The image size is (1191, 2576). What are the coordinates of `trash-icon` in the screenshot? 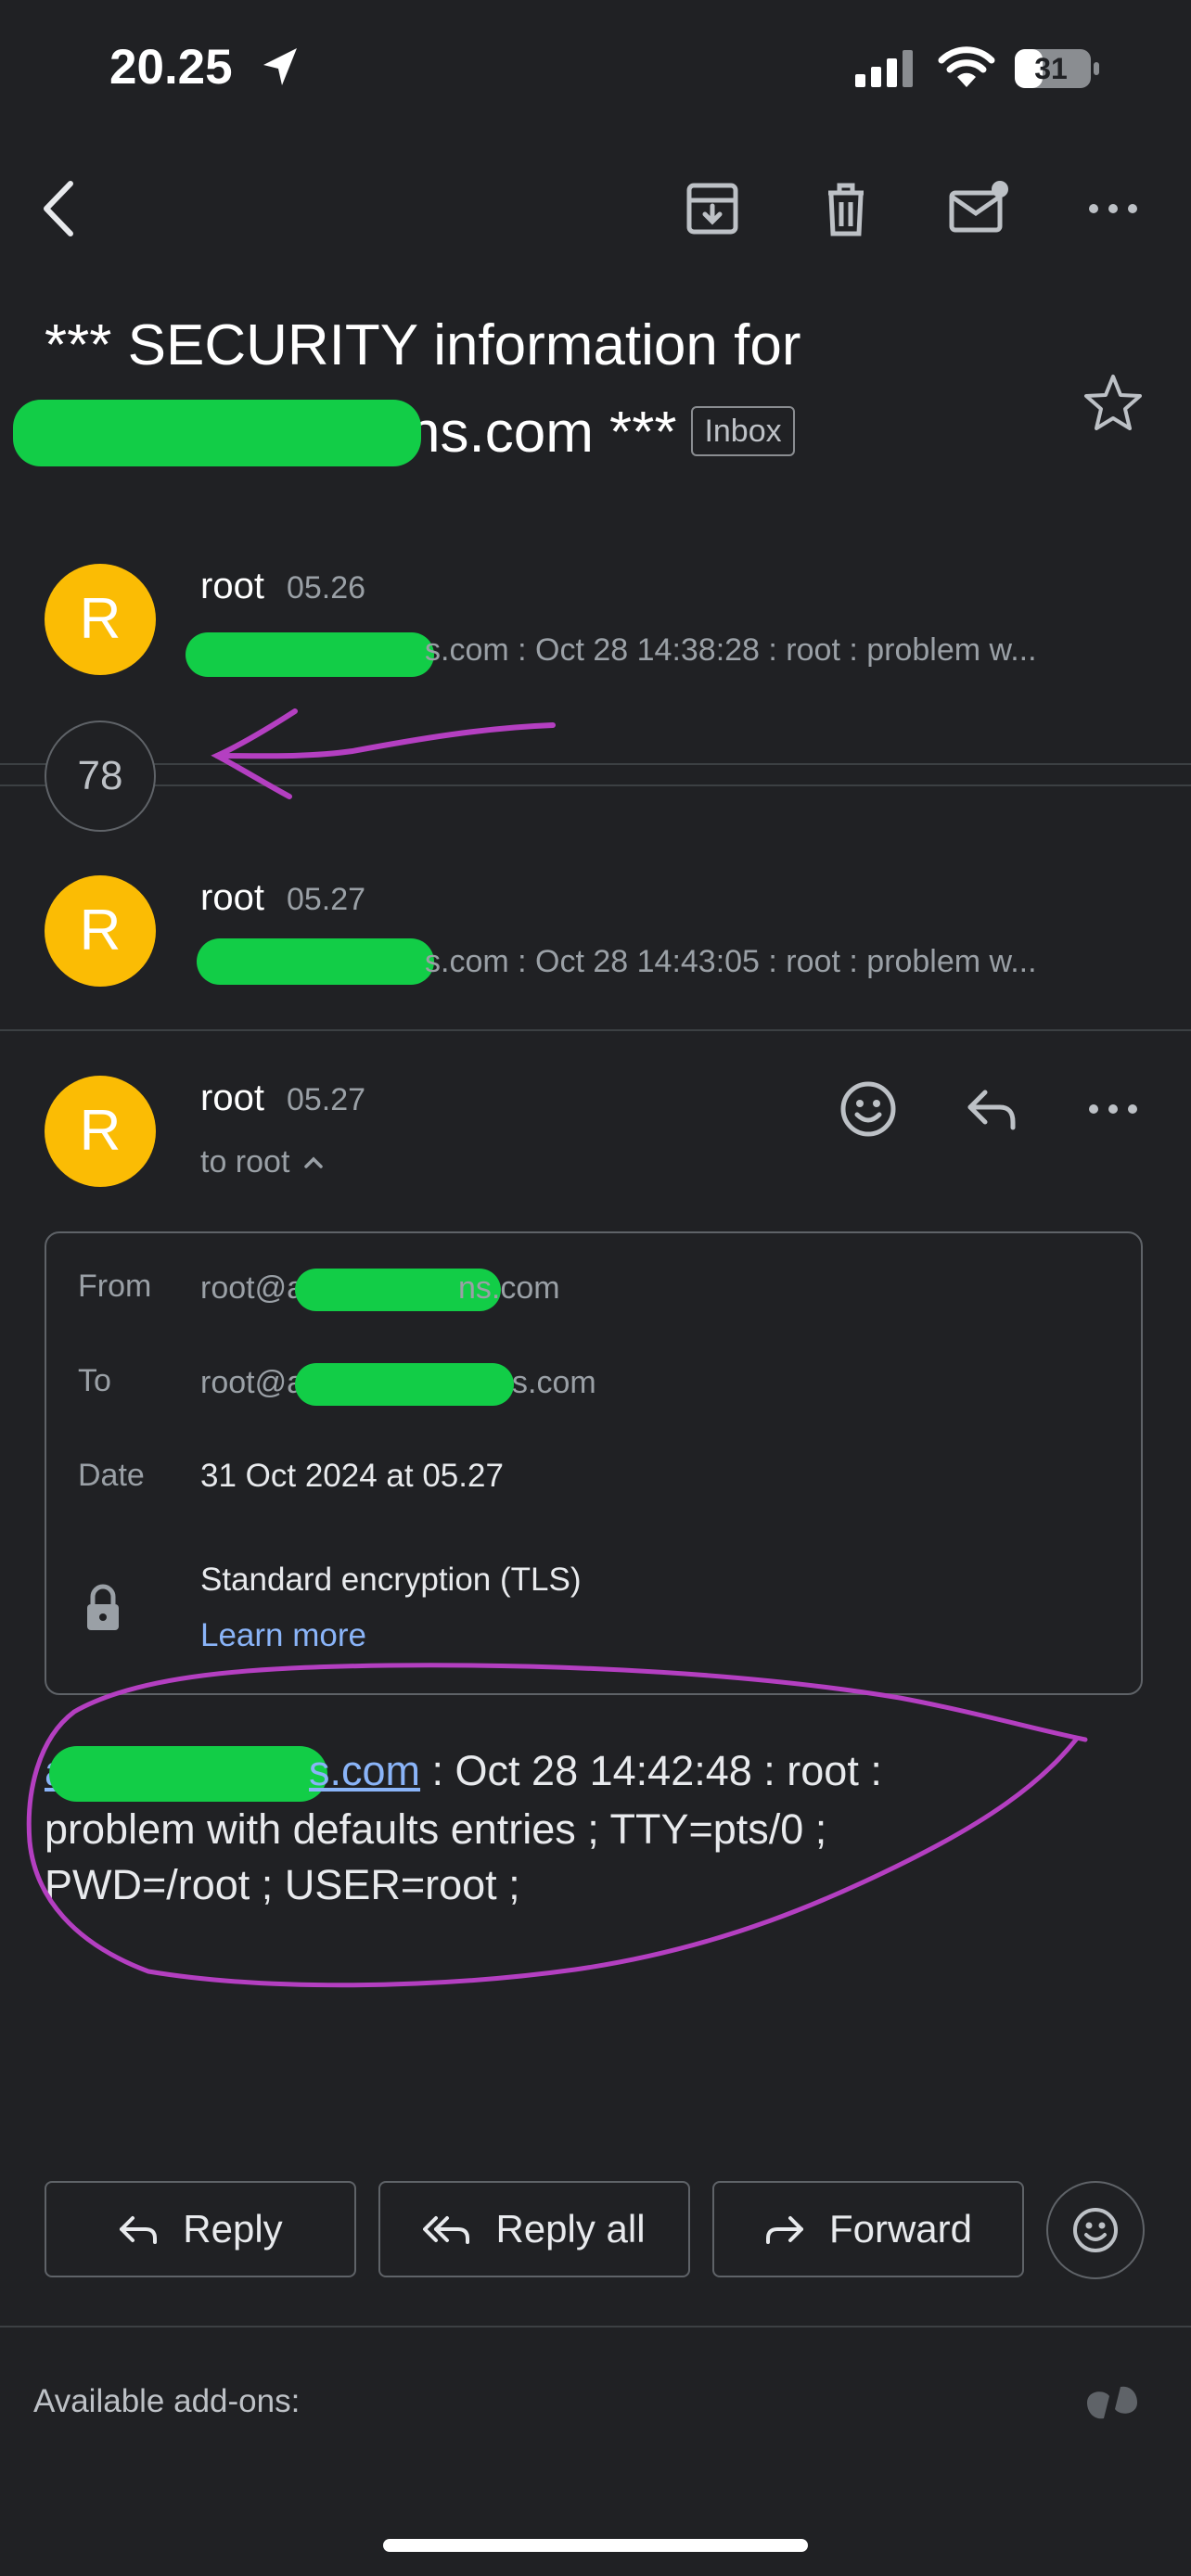 It's located at (845, 208).